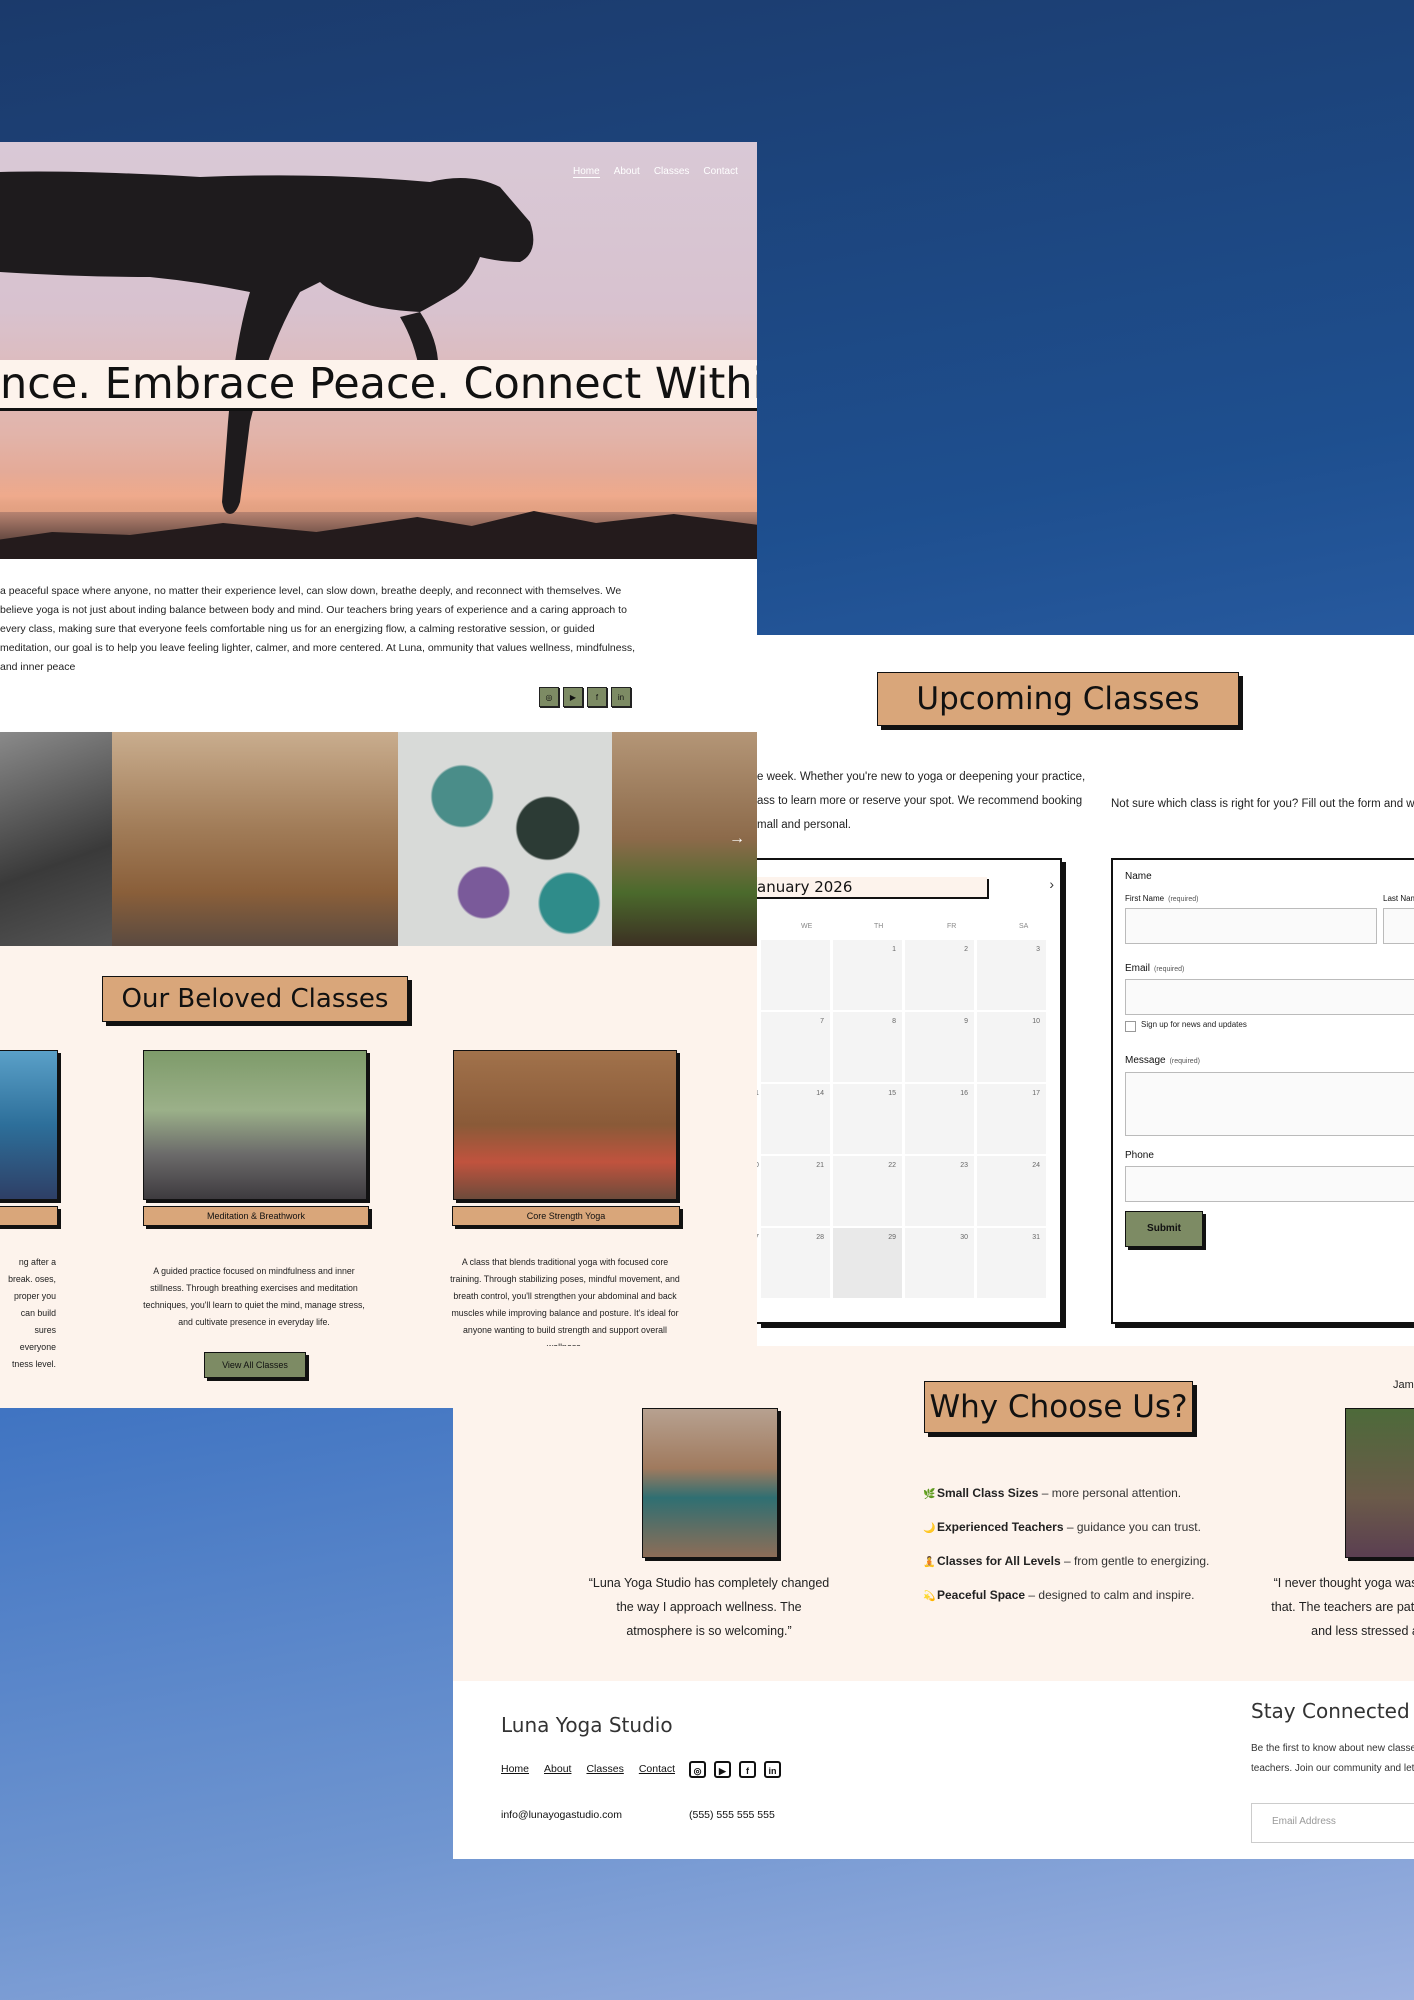  I want to click on footer-nav-about: About, so click(557, 1769).